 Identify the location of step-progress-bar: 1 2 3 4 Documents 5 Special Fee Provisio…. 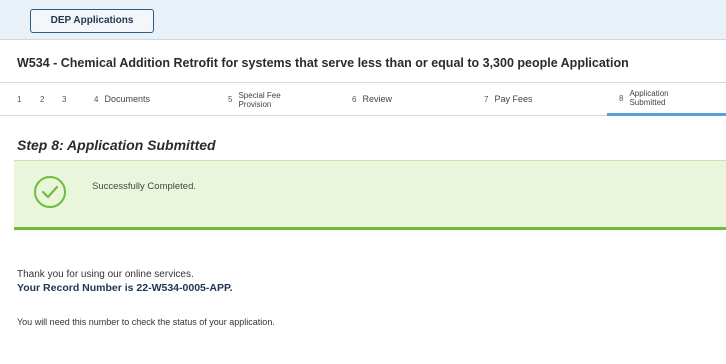
(363, 99).